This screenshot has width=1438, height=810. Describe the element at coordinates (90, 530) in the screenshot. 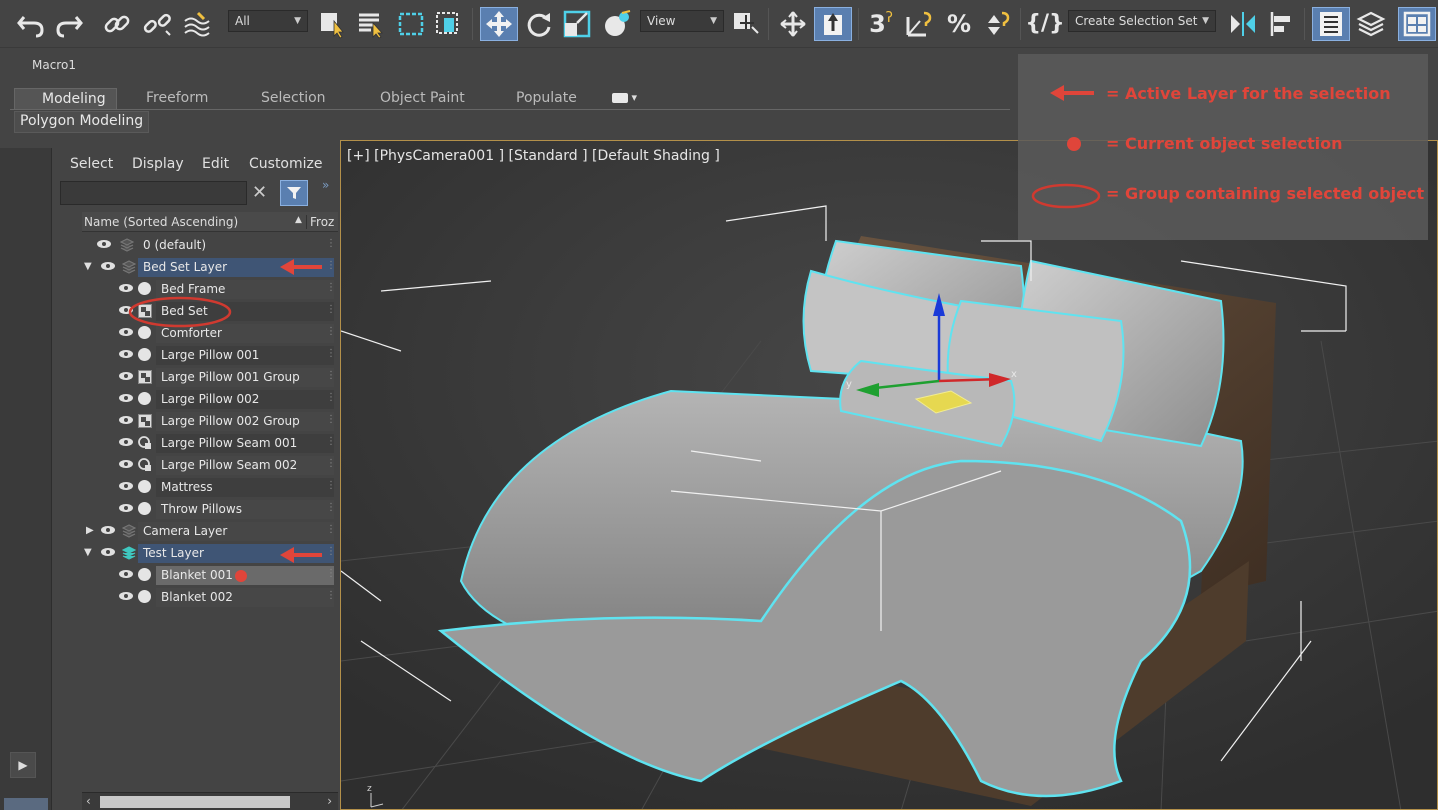

I see `expand-triangle-icon: ▶` at that location.